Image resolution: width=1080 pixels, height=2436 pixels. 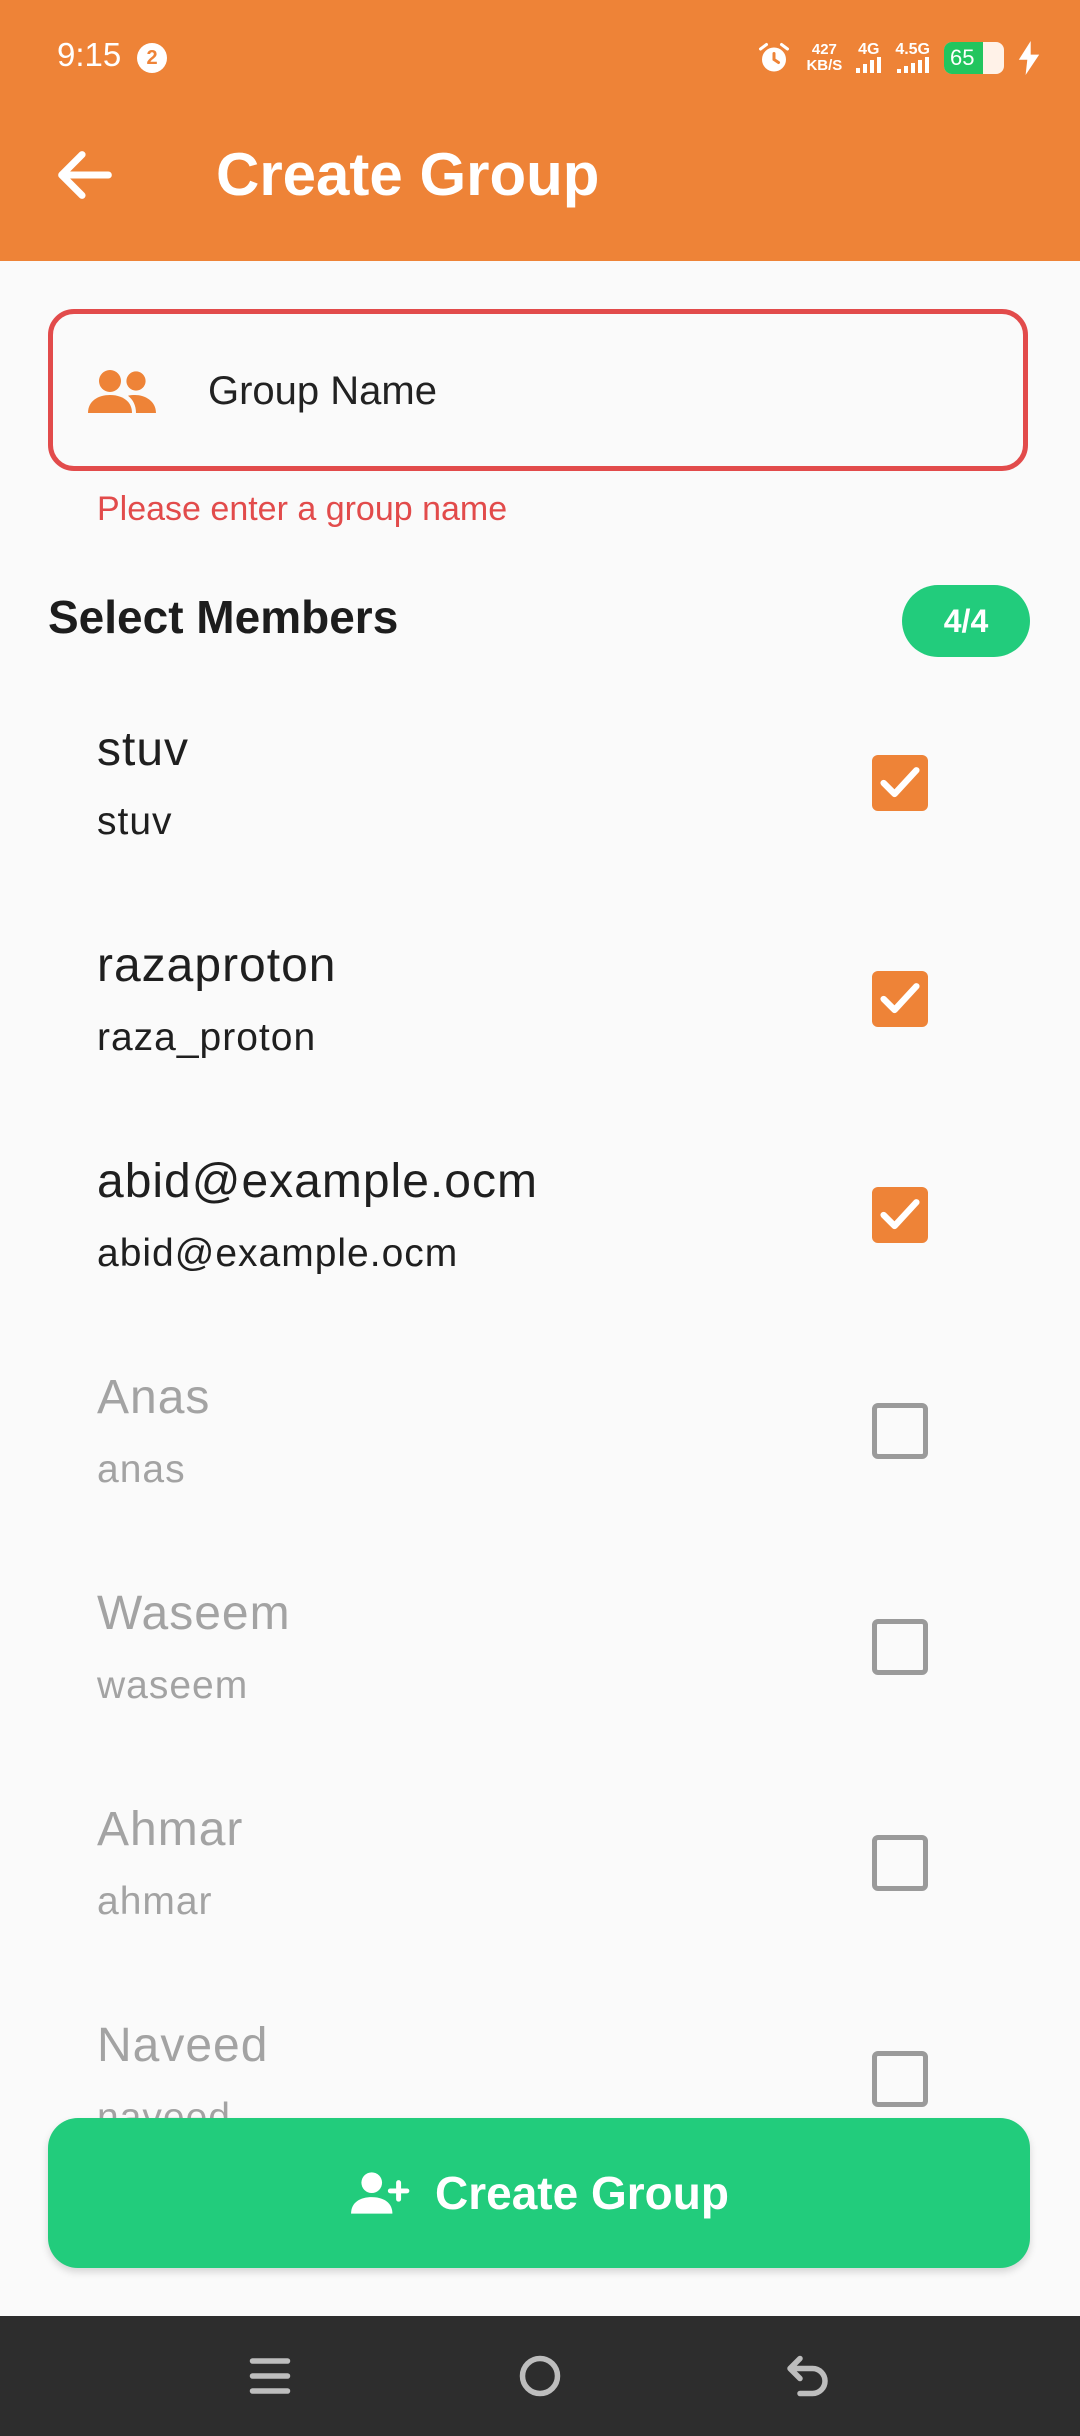 What do you see at coordinates (155, 1901) in the screenshot?
I see `member-handle: ahmar` at bounding box center [155, 1901].